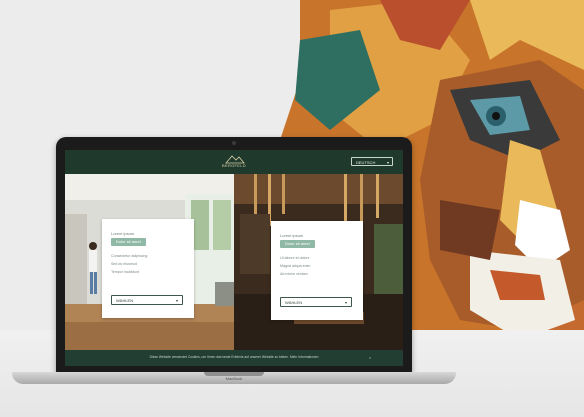 Image resolution: width=584 pixels, height=417 pixels. Describe the element at coordinates (370, 357) in the screenshot. I see `close-icon: ×` at that location.